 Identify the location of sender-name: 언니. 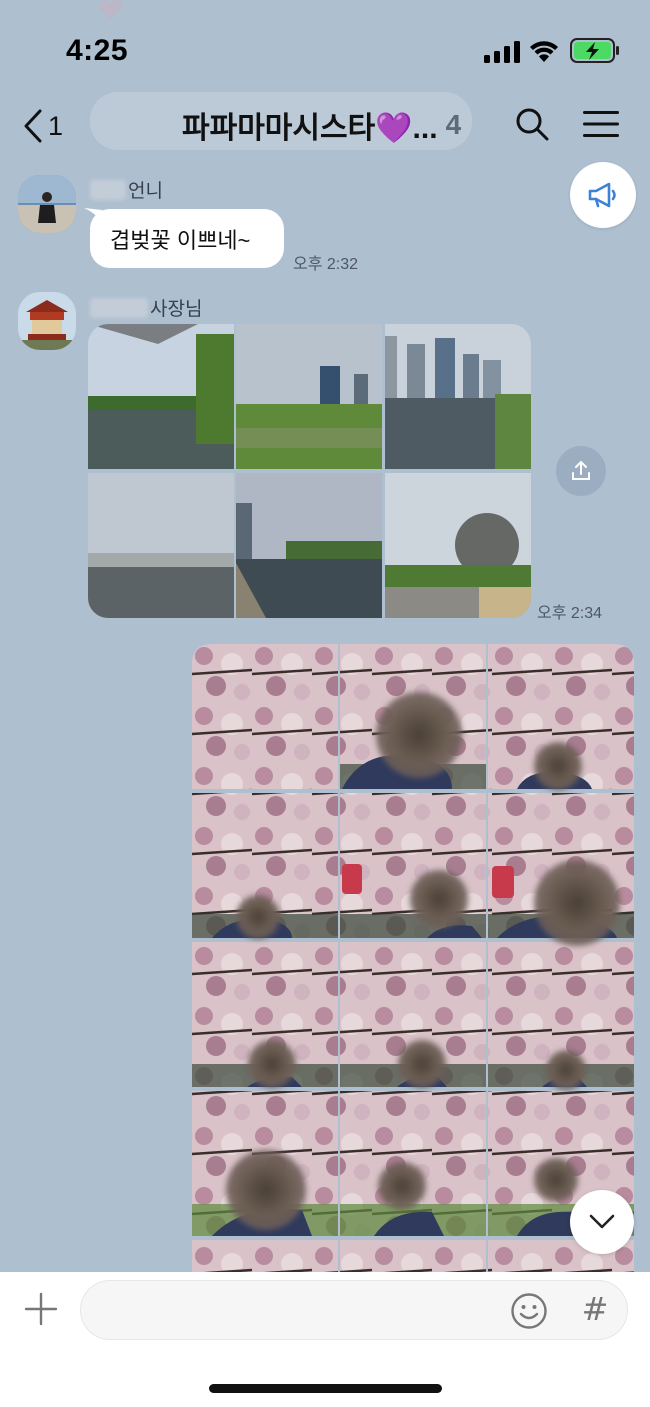
(126, 189).